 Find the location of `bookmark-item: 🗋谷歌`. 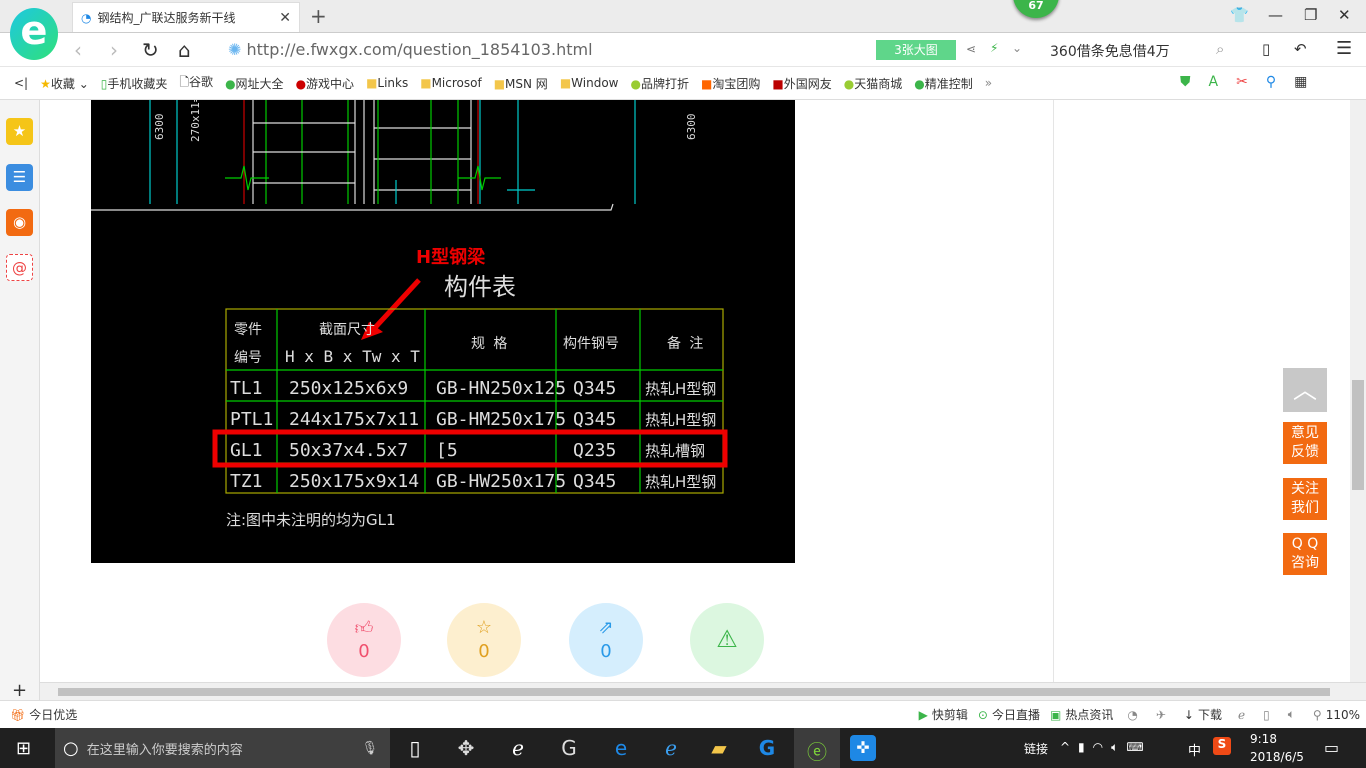

bookmark-item: 🗋谷歌 is located at coordinates (196, 83).